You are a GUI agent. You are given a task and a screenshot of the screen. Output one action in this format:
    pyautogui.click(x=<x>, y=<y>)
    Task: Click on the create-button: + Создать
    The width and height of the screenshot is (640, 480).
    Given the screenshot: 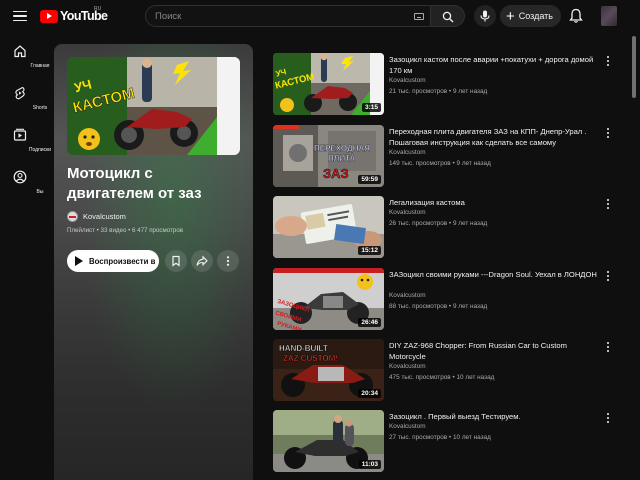 What is the action you would take?
    pyautogui.click(x=530, y=16)
    